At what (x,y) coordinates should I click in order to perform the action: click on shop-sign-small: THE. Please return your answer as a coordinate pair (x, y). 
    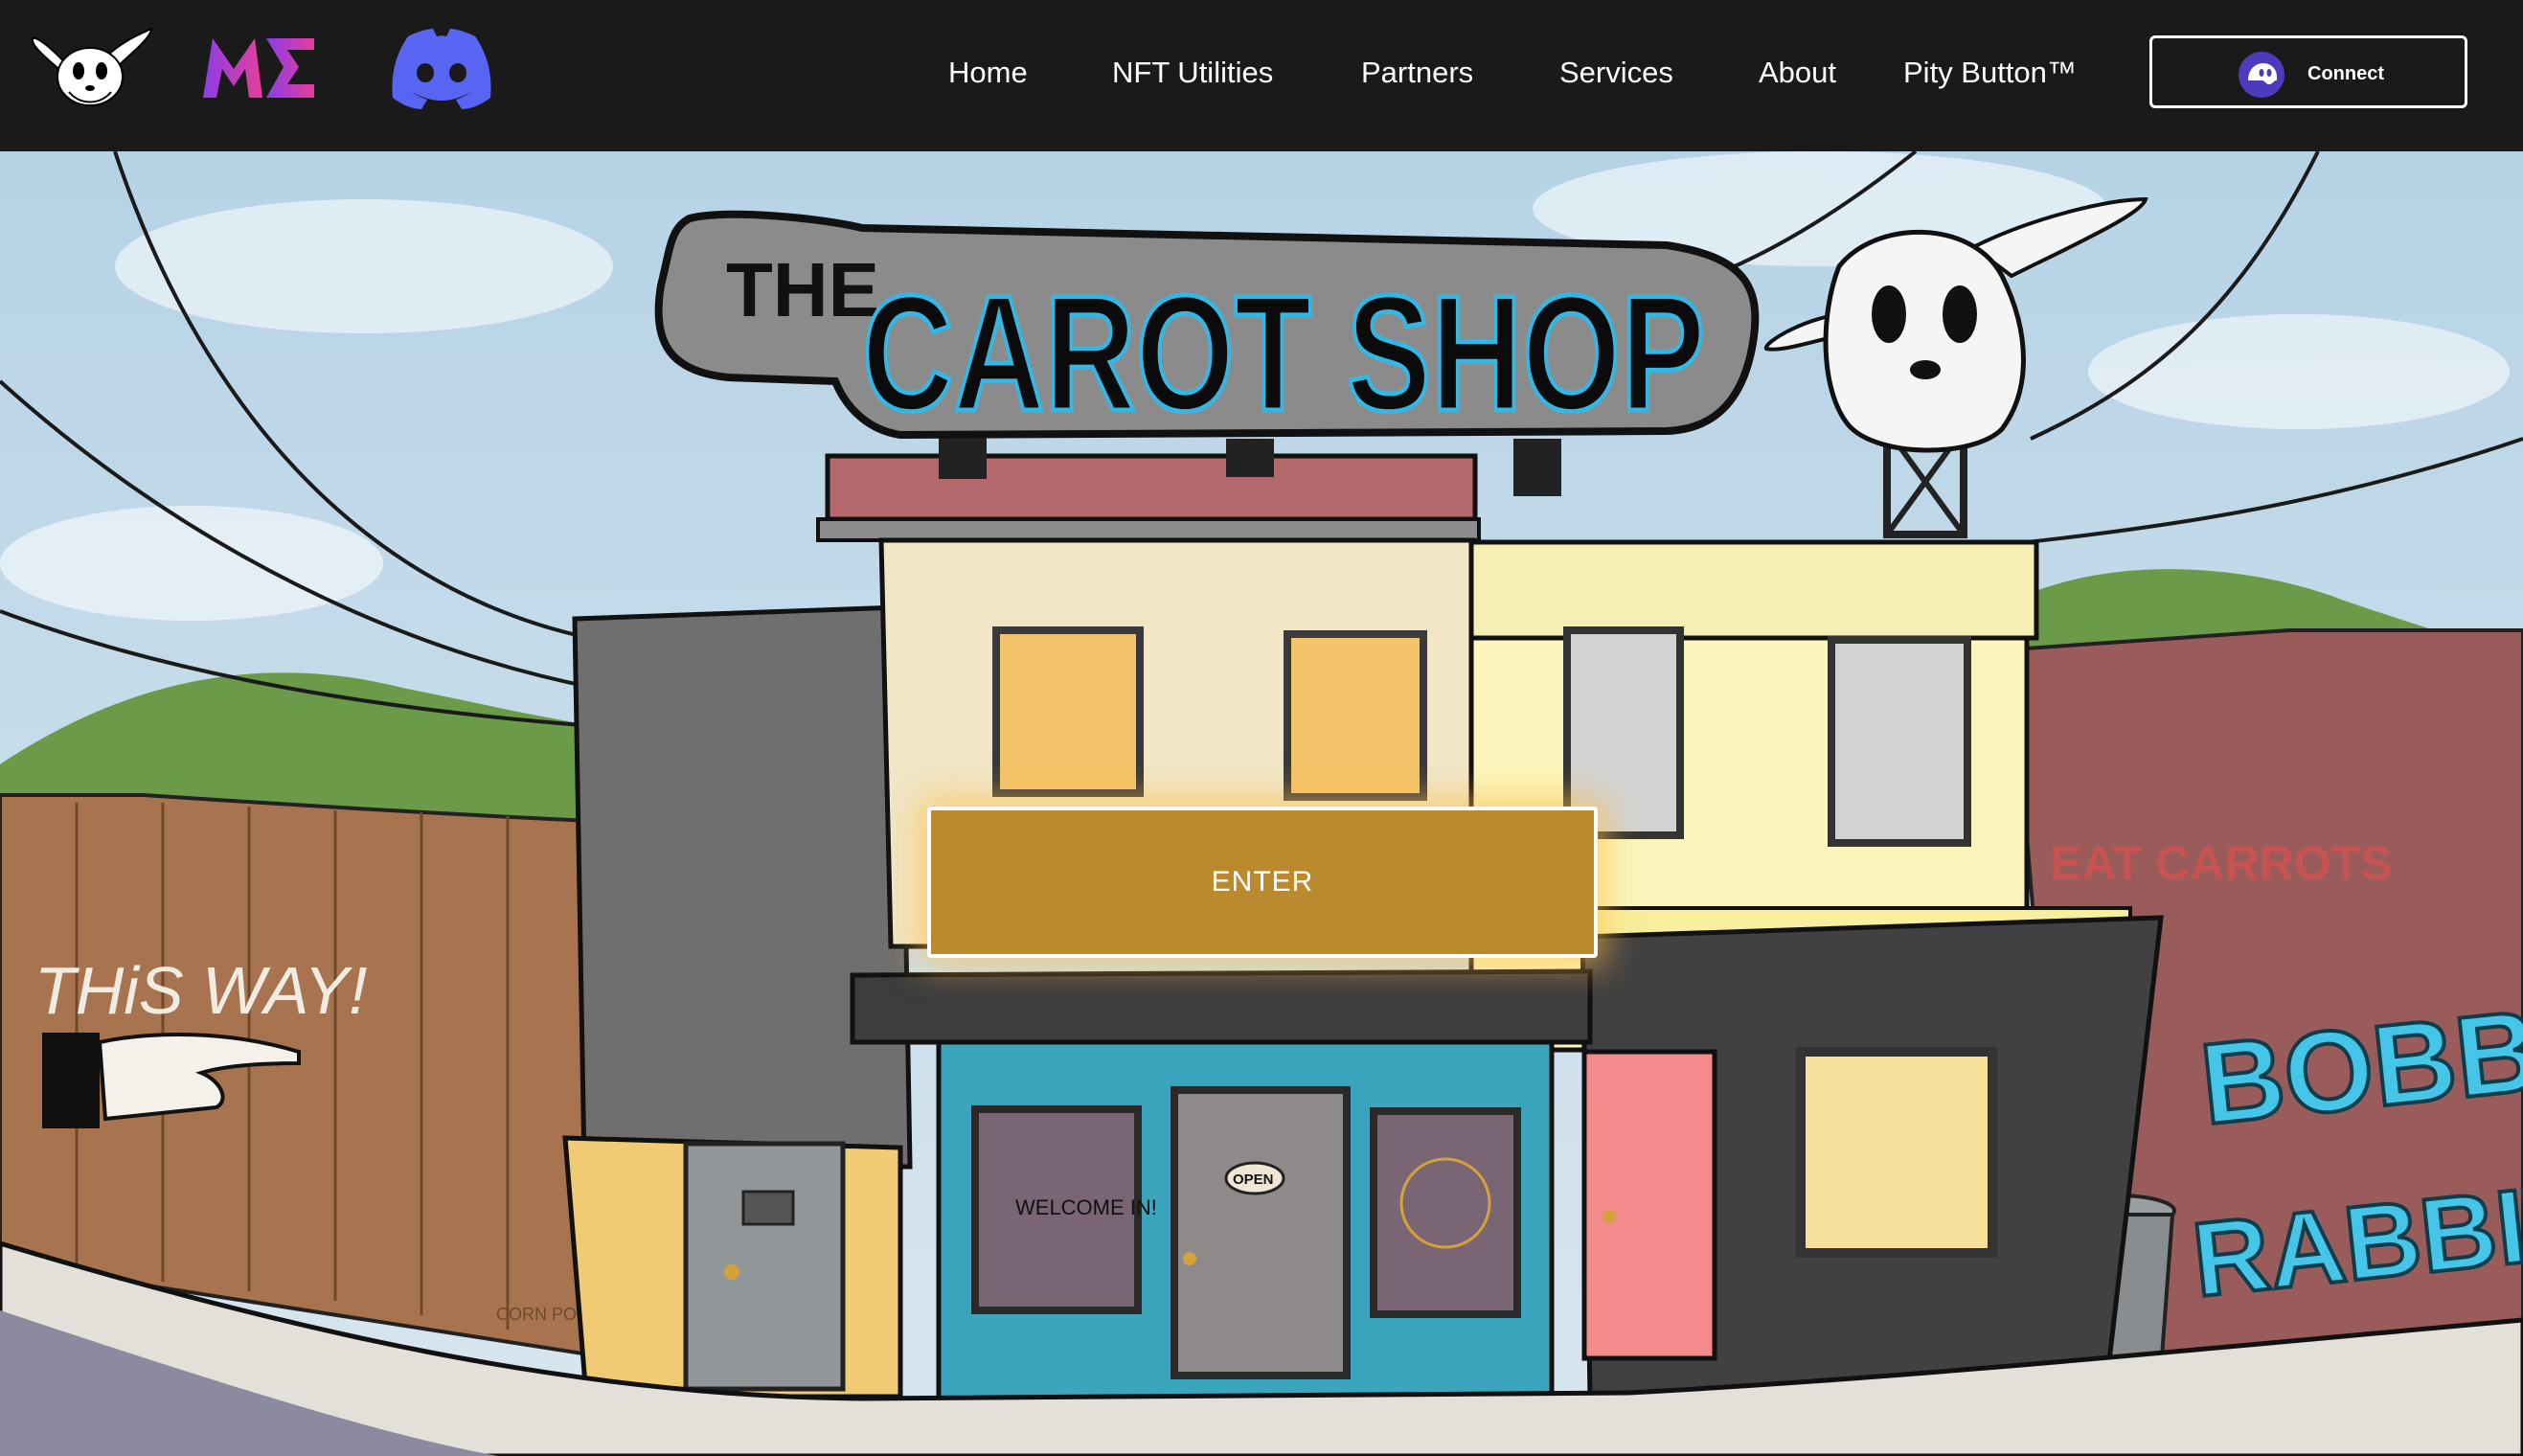
    Looking at the image, I should click on (802, 289).